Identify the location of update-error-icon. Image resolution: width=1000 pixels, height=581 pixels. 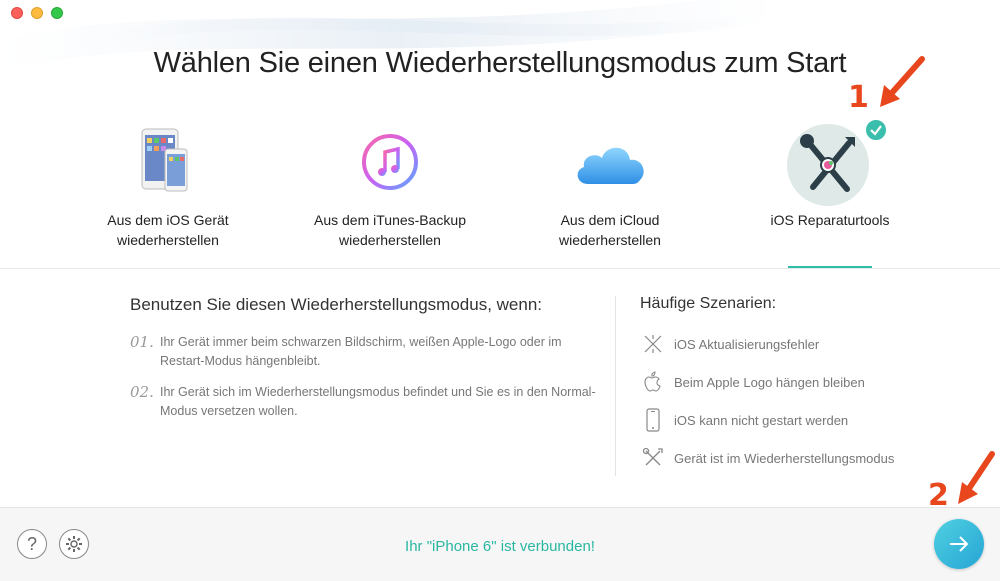
(653, 344).